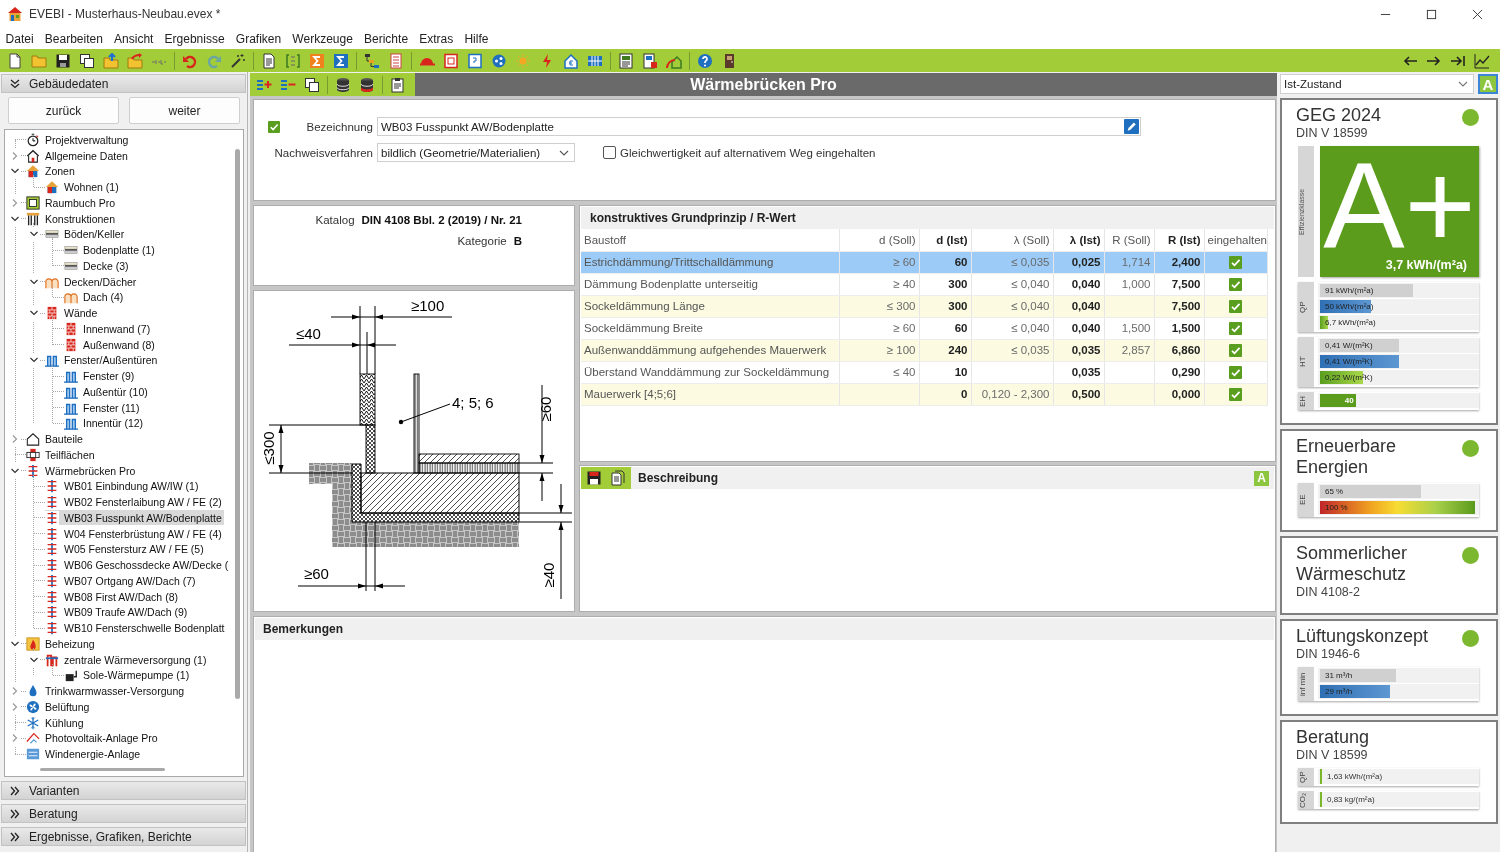  What do you see at coordinates (436, 38) in the screenshot?
I see `menu-item: Extras` at bounding box center [436, 38].